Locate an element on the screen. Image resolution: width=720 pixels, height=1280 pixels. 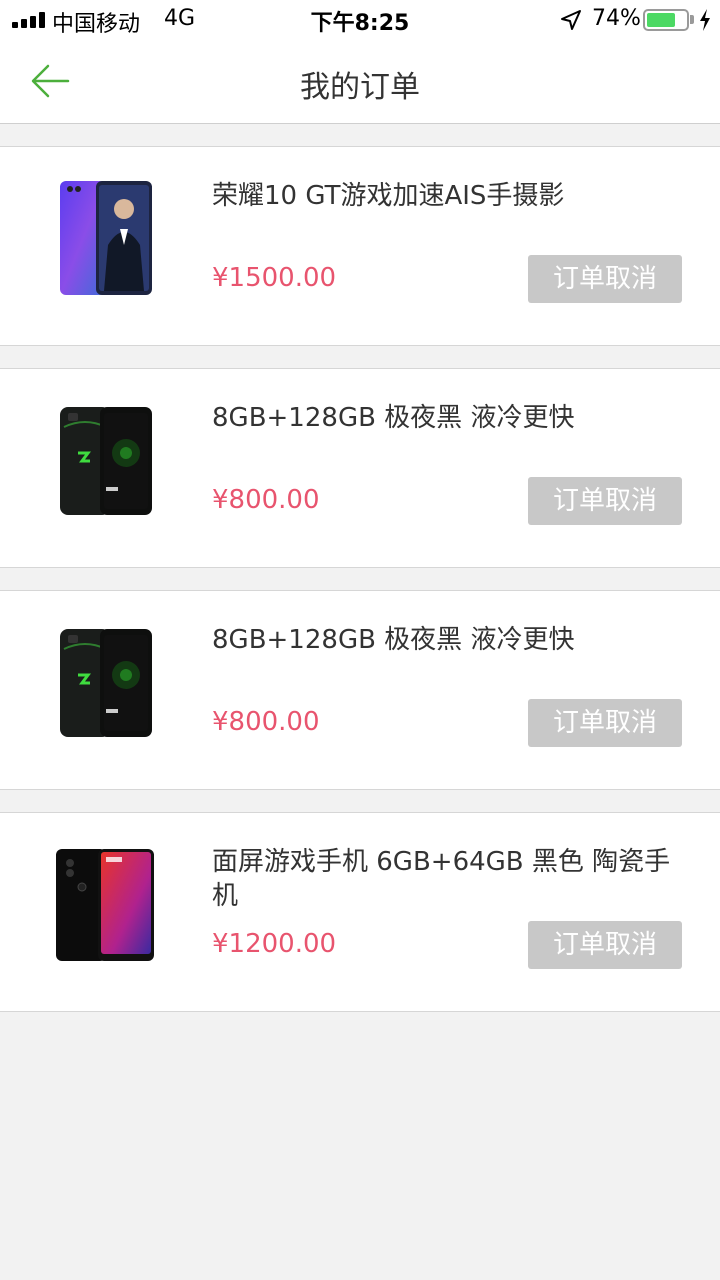
battery-percent: 74% is located at coordinates (616, 18).